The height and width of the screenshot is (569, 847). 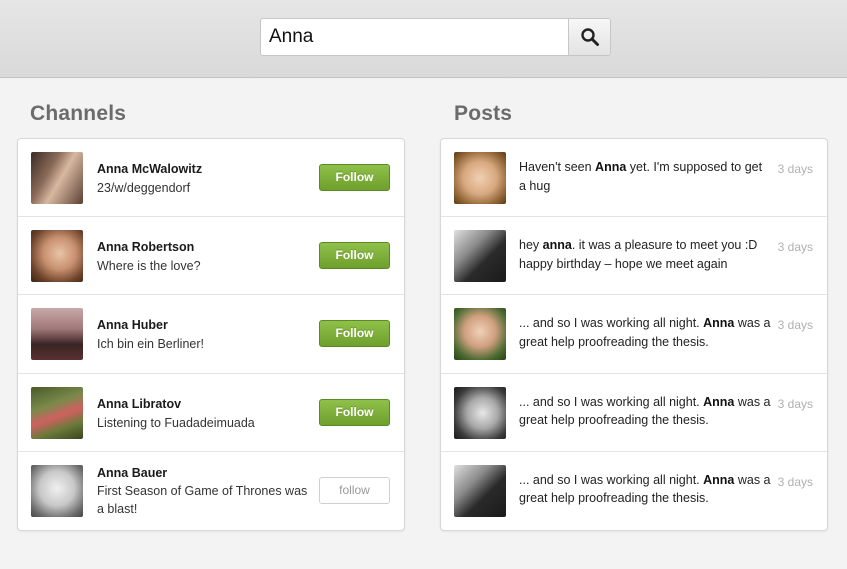 I want to click on channel-row: Anna McWalowitz 23/w/deggendorf Follow, so click(x=211, y=178).